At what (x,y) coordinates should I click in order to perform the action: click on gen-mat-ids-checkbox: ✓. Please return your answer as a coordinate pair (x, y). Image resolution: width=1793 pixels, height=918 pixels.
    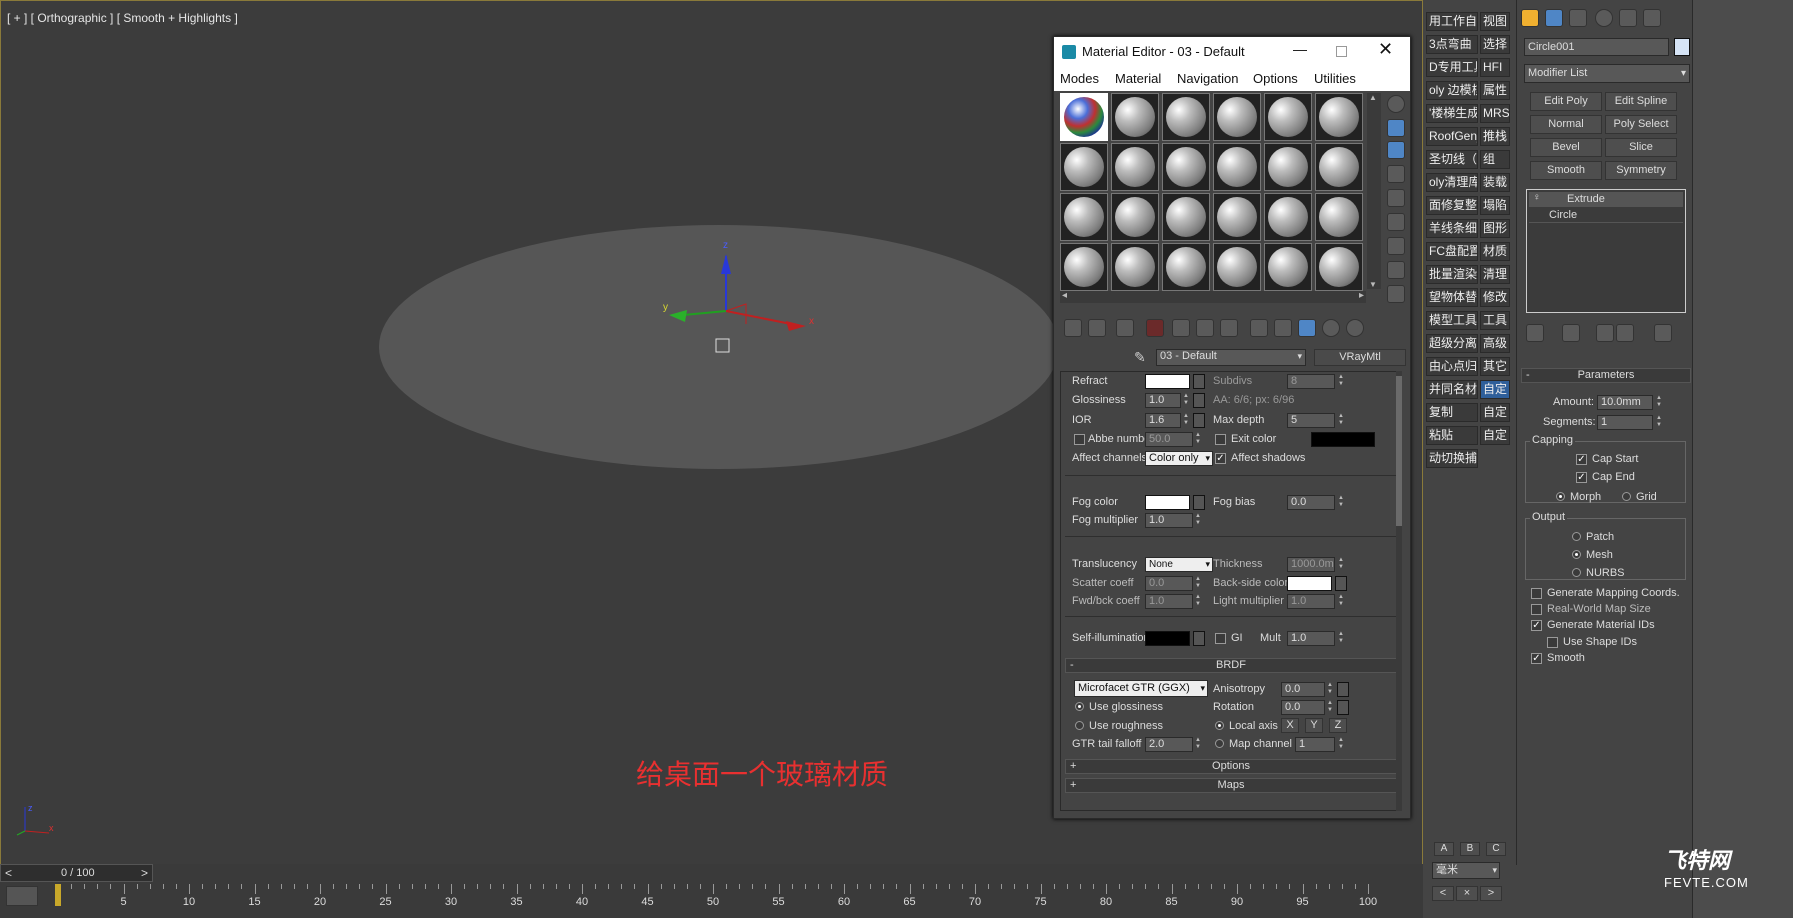
    Looking at the image, I should click on (1536, 625).